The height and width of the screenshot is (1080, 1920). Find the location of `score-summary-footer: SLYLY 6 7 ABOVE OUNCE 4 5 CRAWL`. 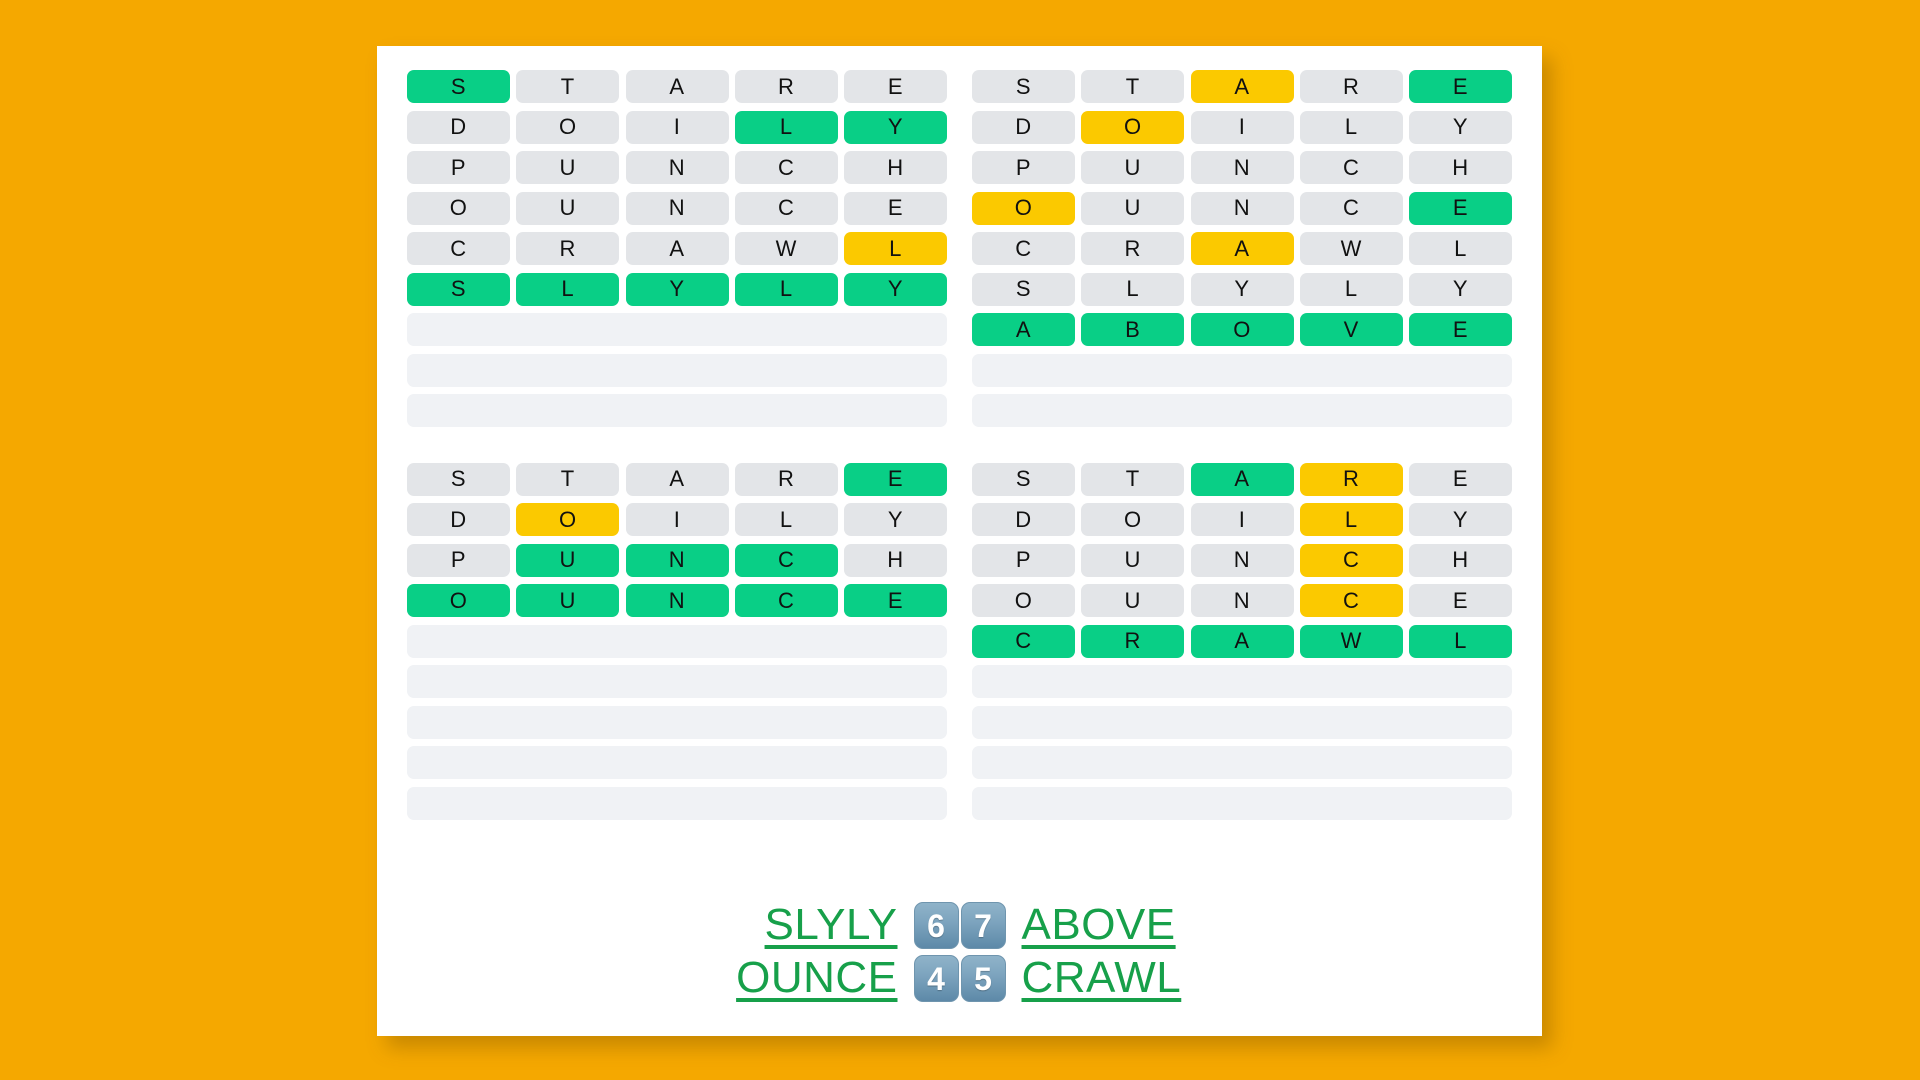

score-summary-footer: SLYLY 6 7 ABOVE OUNCE 4 5 CRAWL is located at coordinates (959, 952).